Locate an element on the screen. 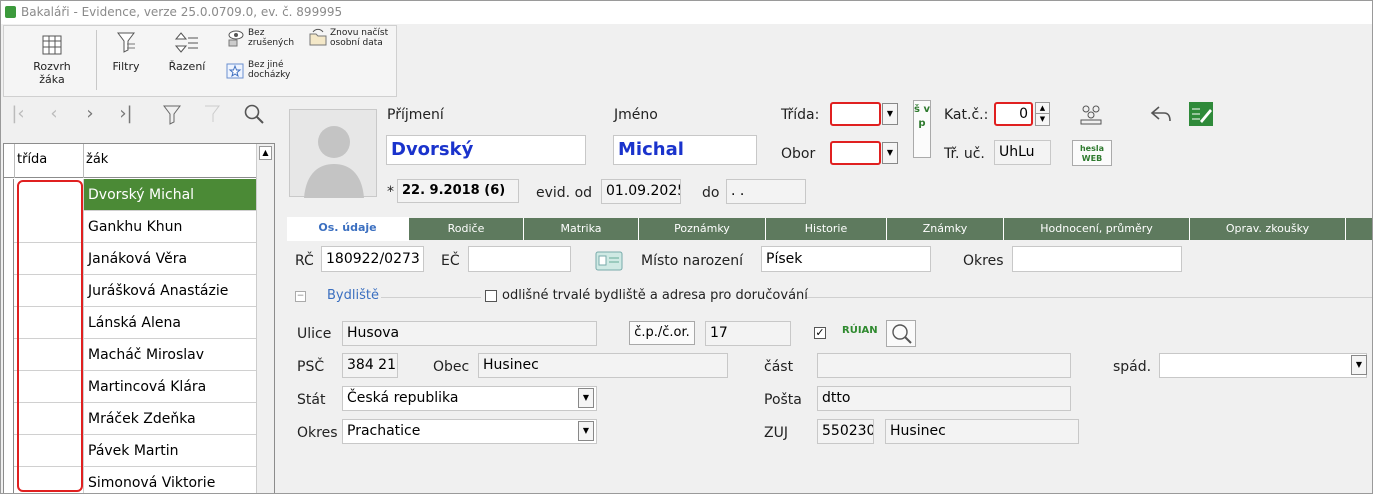  table-row: Dvorský Michal is located at coordinates (135, 195).